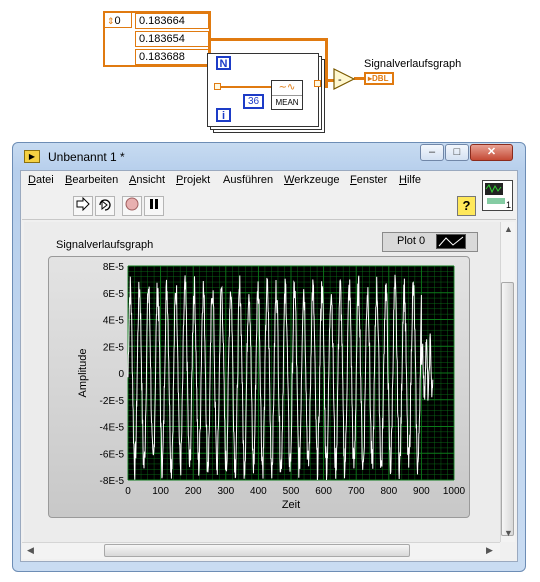 This screenshot has width=540, height=582. Describe the element at coordinates (323, 491) in the screenshot. I see `x-tick-label: 600` at that location.